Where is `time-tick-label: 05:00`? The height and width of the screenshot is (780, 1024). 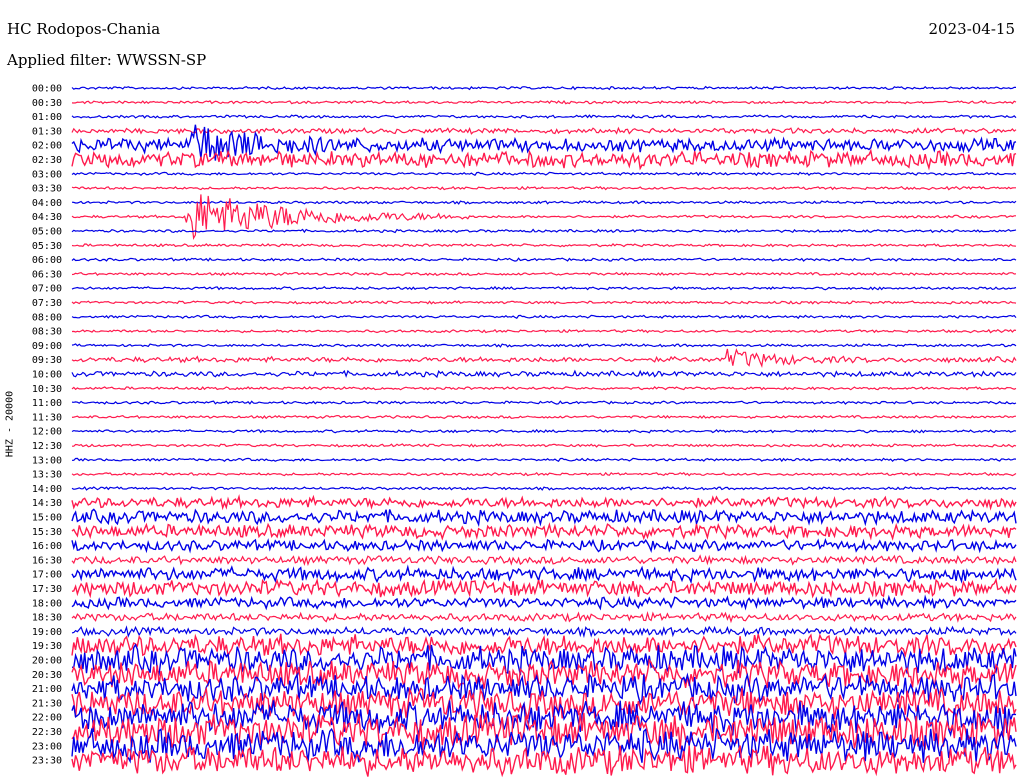
time-tick-label: 05:00 is located at coordinates (47, 232).